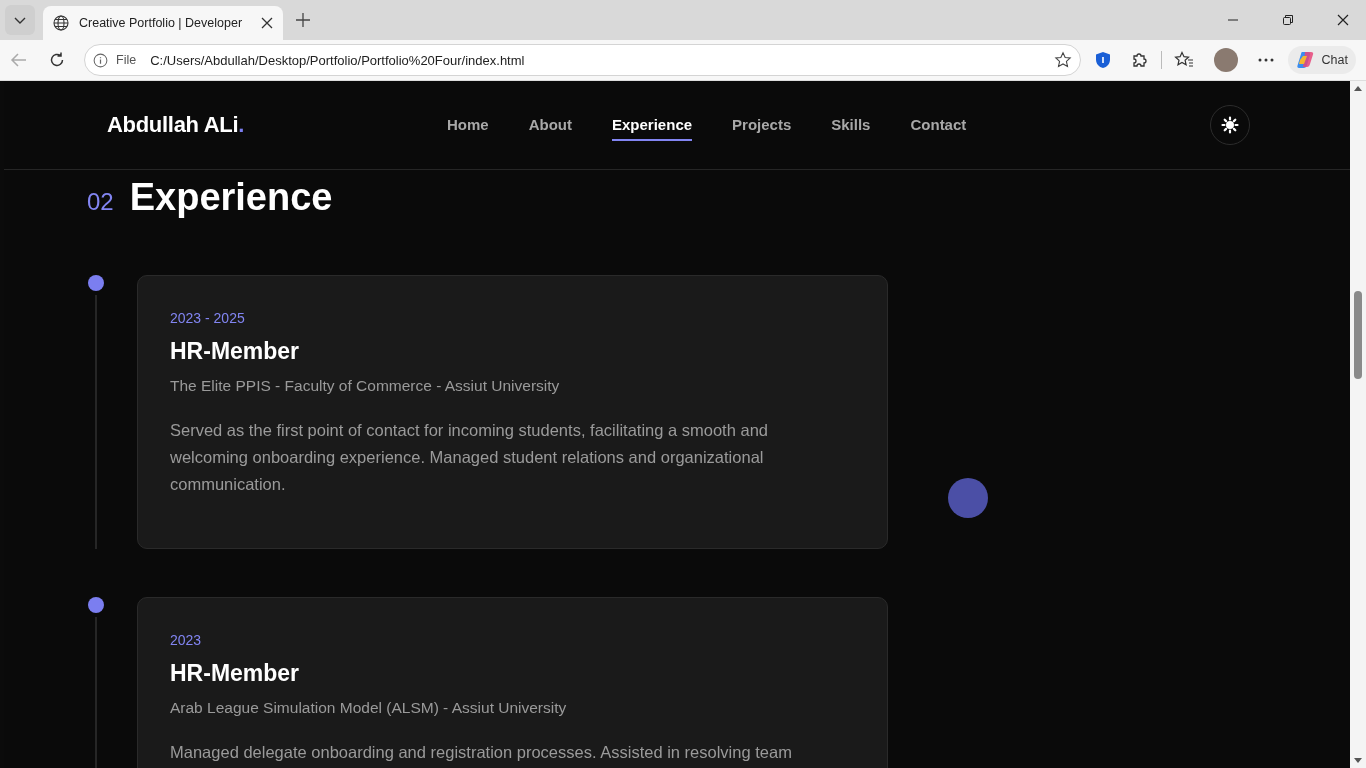 The width and height of the screenshot is (1366, 768). I want to click on address-bar: File C:/Users/Abdullah/Desktop/Portfolio/Portfolio%20Four/index.html, so click(582, 60).